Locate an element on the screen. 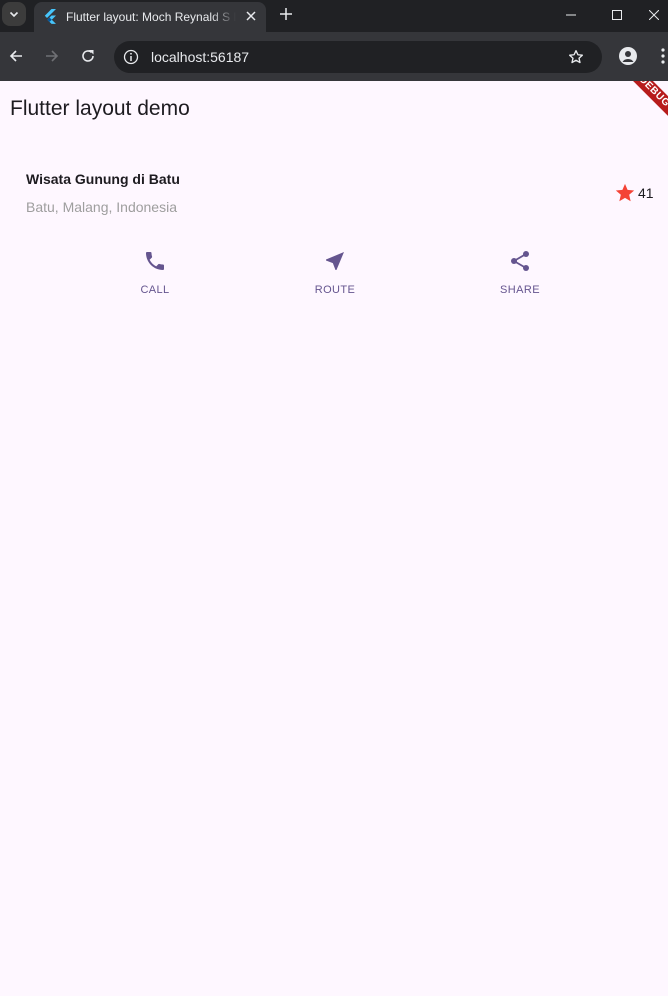 Image resolution: width=668 pixels, height=996 pixels. back-icon is located at coordinates (15, 56).